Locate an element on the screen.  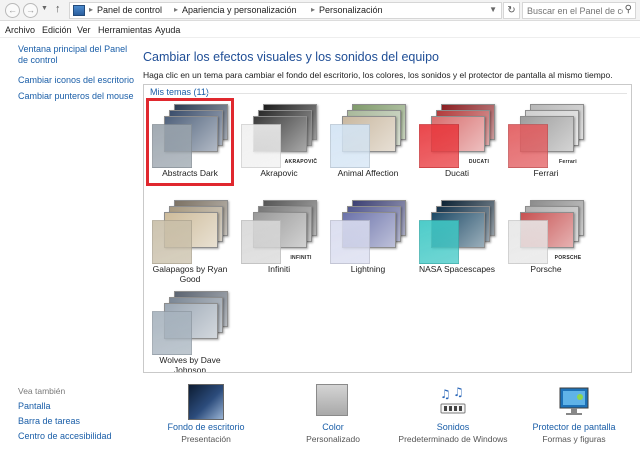
menu-archivo: Archivo is located at coordinates (20, 30).